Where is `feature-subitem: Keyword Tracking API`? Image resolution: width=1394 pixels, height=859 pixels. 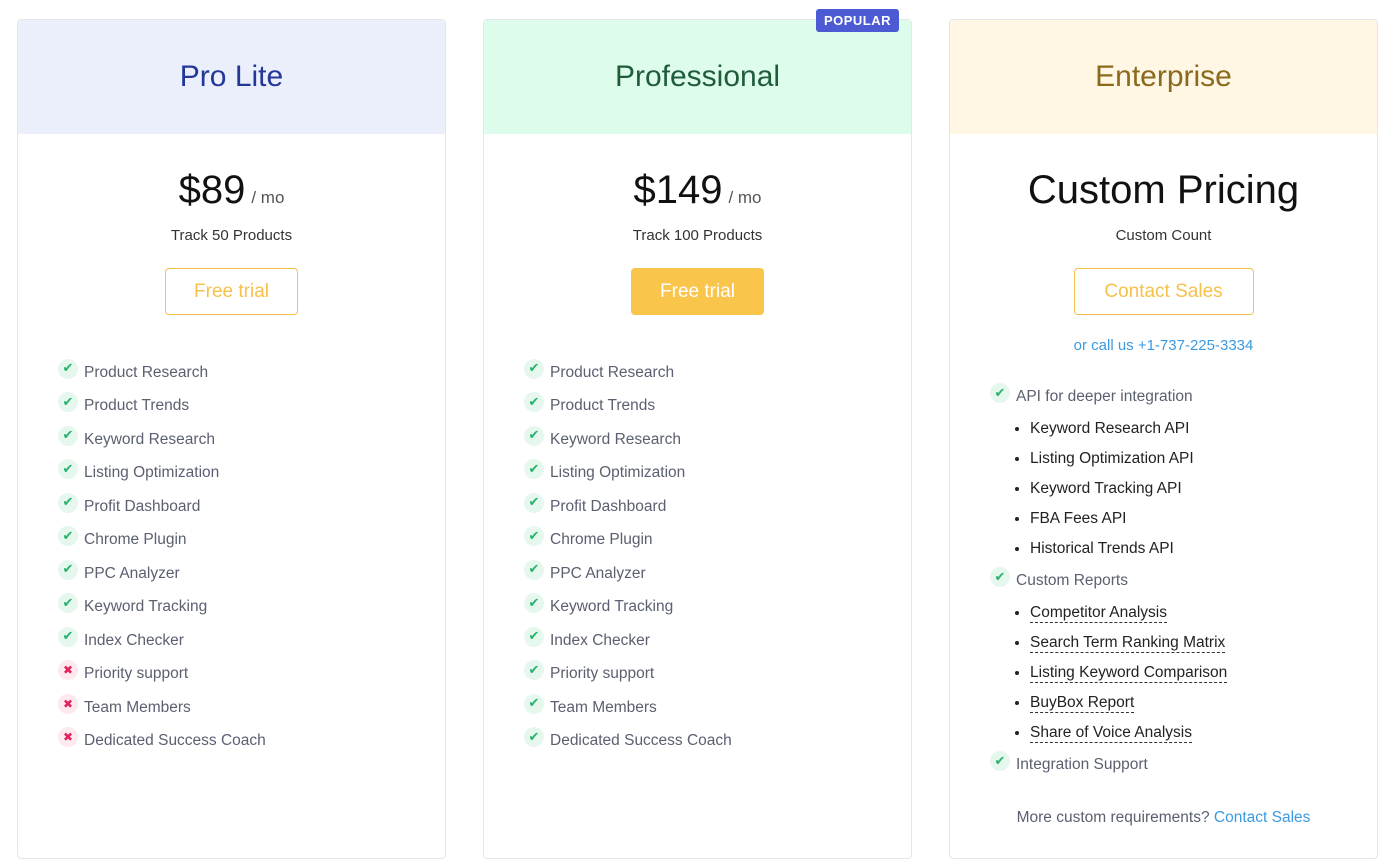
feature-subitem: Keyword Tracking API is located at coordinates (1193, 489).